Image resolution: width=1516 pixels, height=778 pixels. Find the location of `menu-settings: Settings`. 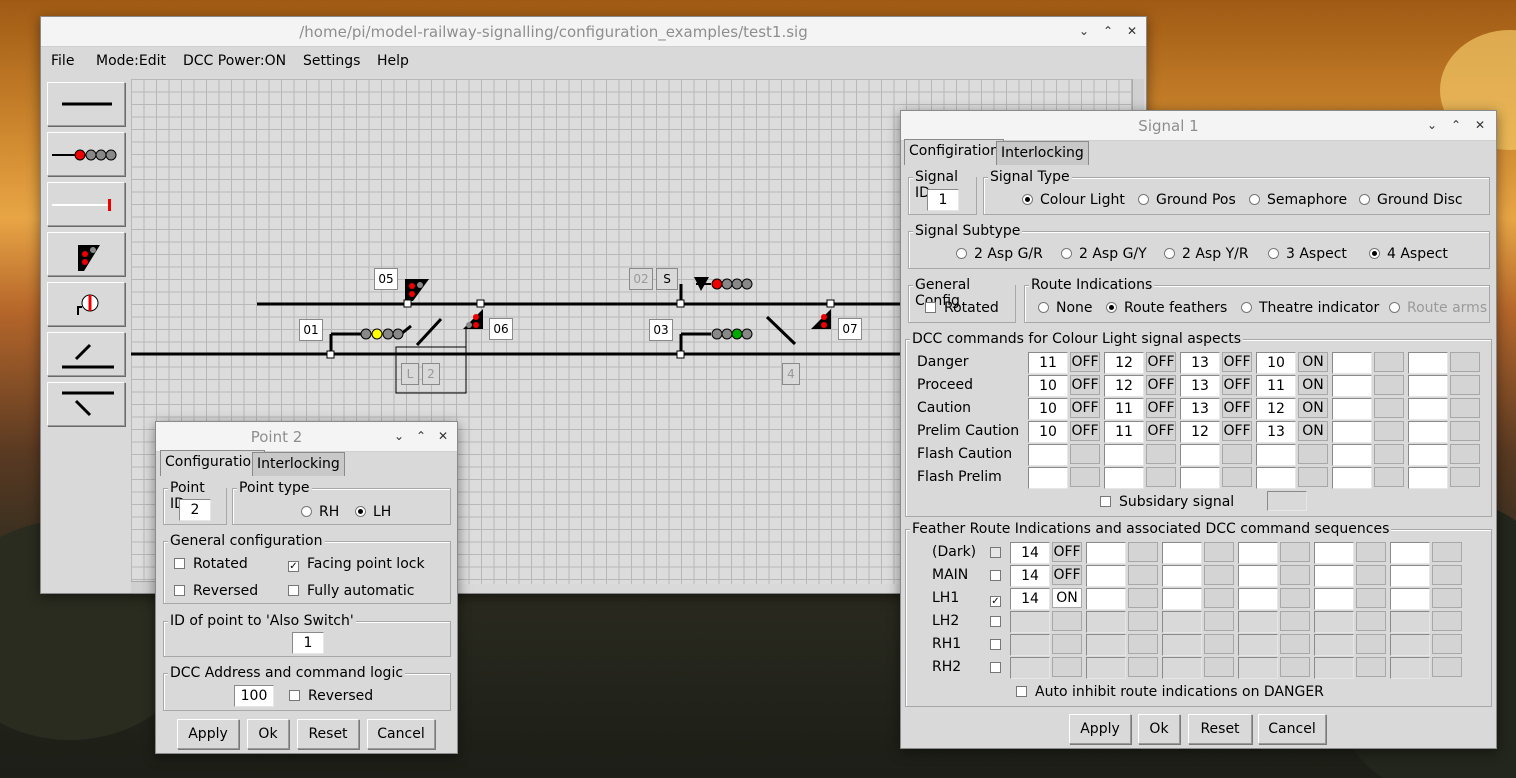

menu-settings: Settings is located at coordinates (331, 61).